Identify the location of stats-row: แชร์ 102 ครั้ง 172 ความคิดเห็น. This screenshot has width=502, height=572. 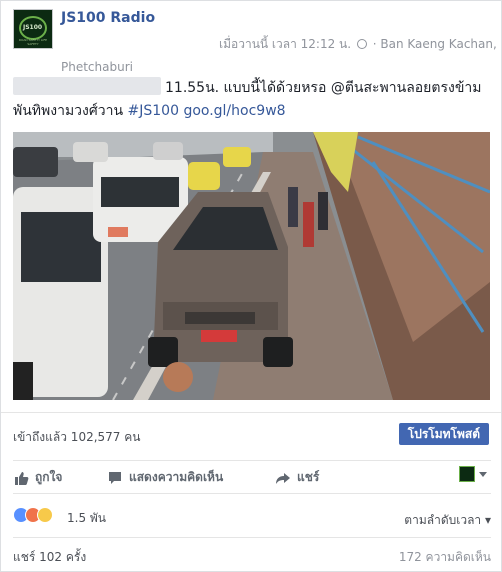
(252, 552).